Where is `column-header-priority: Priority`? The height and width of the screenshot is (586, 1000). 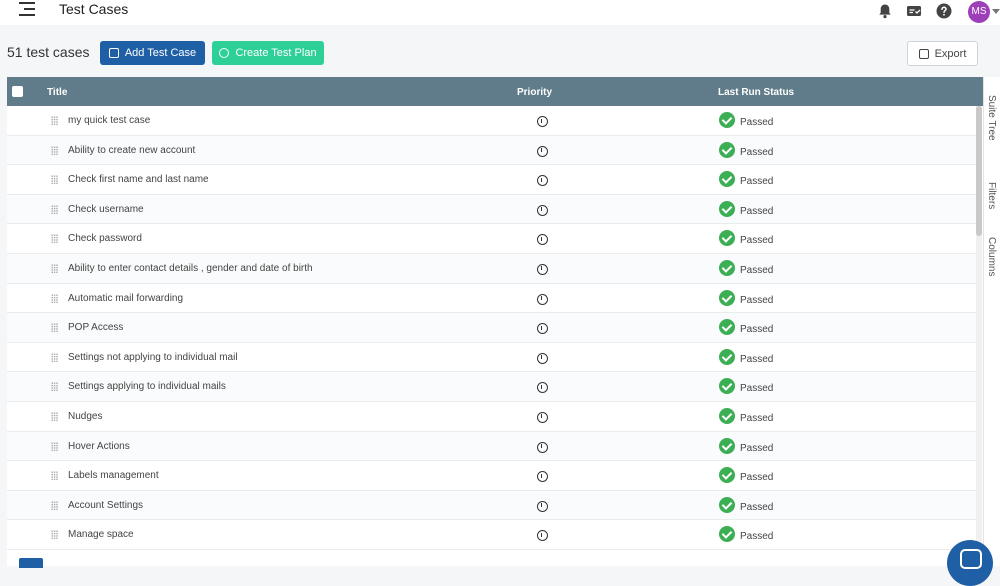 column-header-priority: Priority is located at coordinates (534, 92).